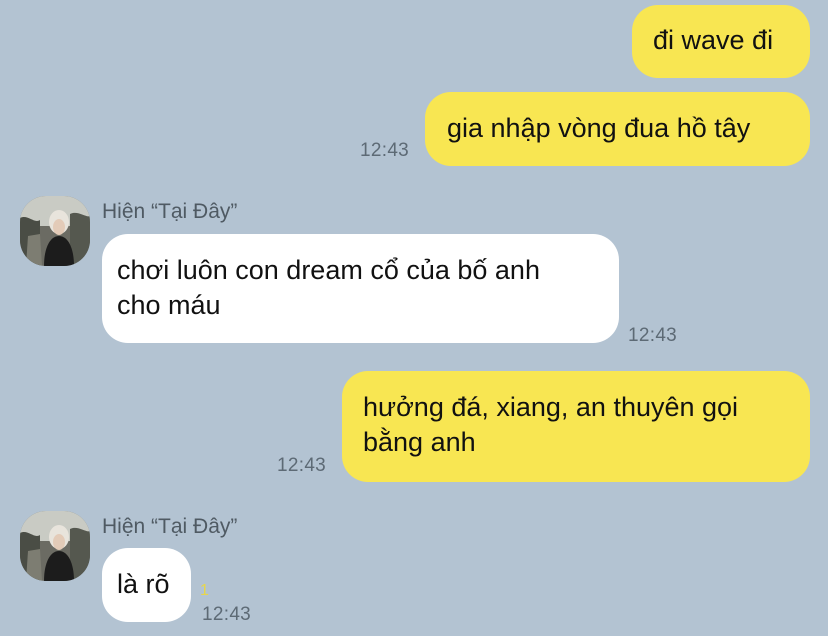 The width and height of the screenshot is (828, 636). I want to click on unread-count: 1, so click(204, 590).